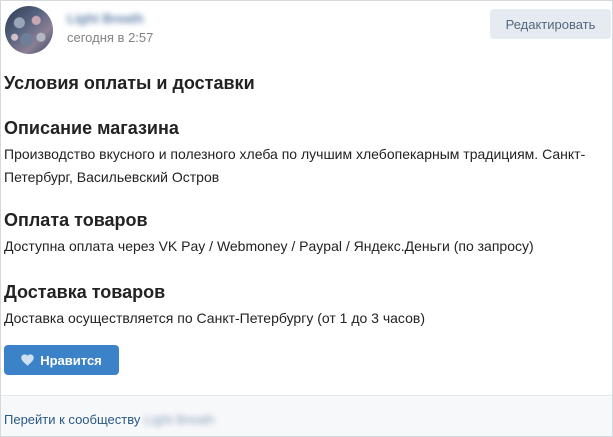 This screenshot has height=437, width=613. Describe the element at coordinates (29, 30) in the screenshot. I see `avatar` at that location.